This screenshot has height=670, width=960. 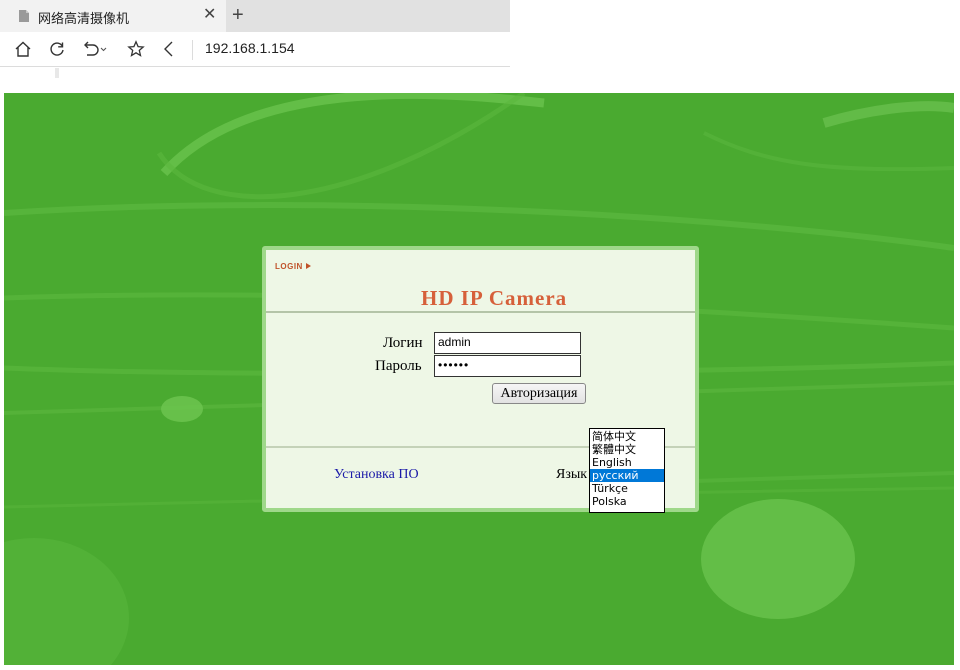 What do you see at coordinates (627, 488) in the screenshot?
I see `language-option: Türkçe` at bounding box center [627, 488].